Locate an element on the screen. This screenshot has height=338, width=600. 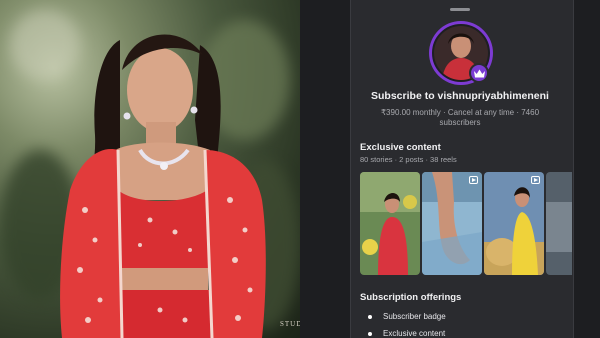
price-line-2: subscribers is located at coordinates (460, 122).